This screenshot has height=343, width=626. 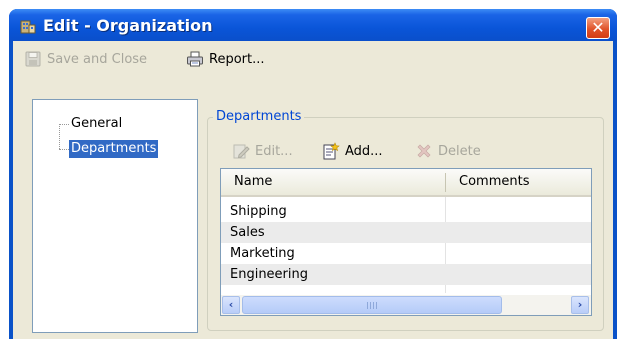 I want to click on horizontal-scrollbar: ‹ ›, so click(x=406, y=305).